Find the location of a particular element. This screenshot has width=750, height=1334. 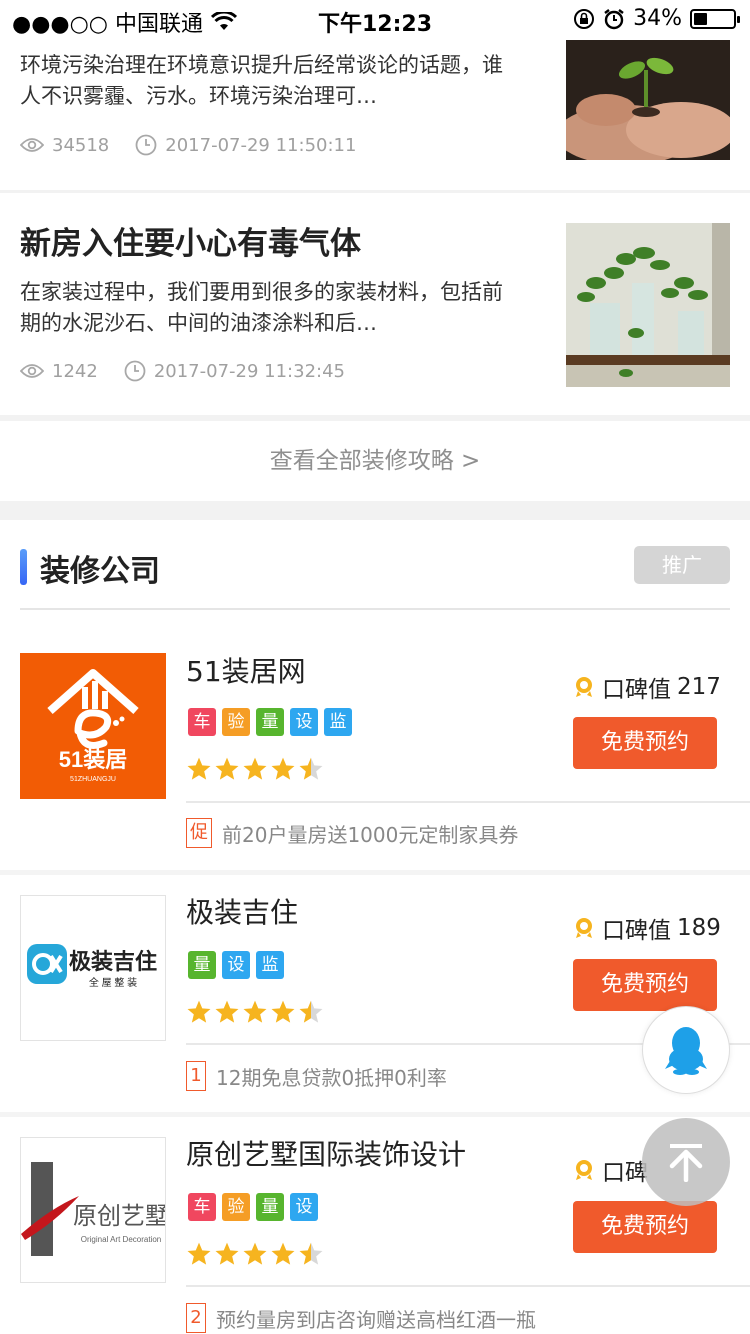

svg-text: 原创艺墅 is located at coordinates (119, 1216).